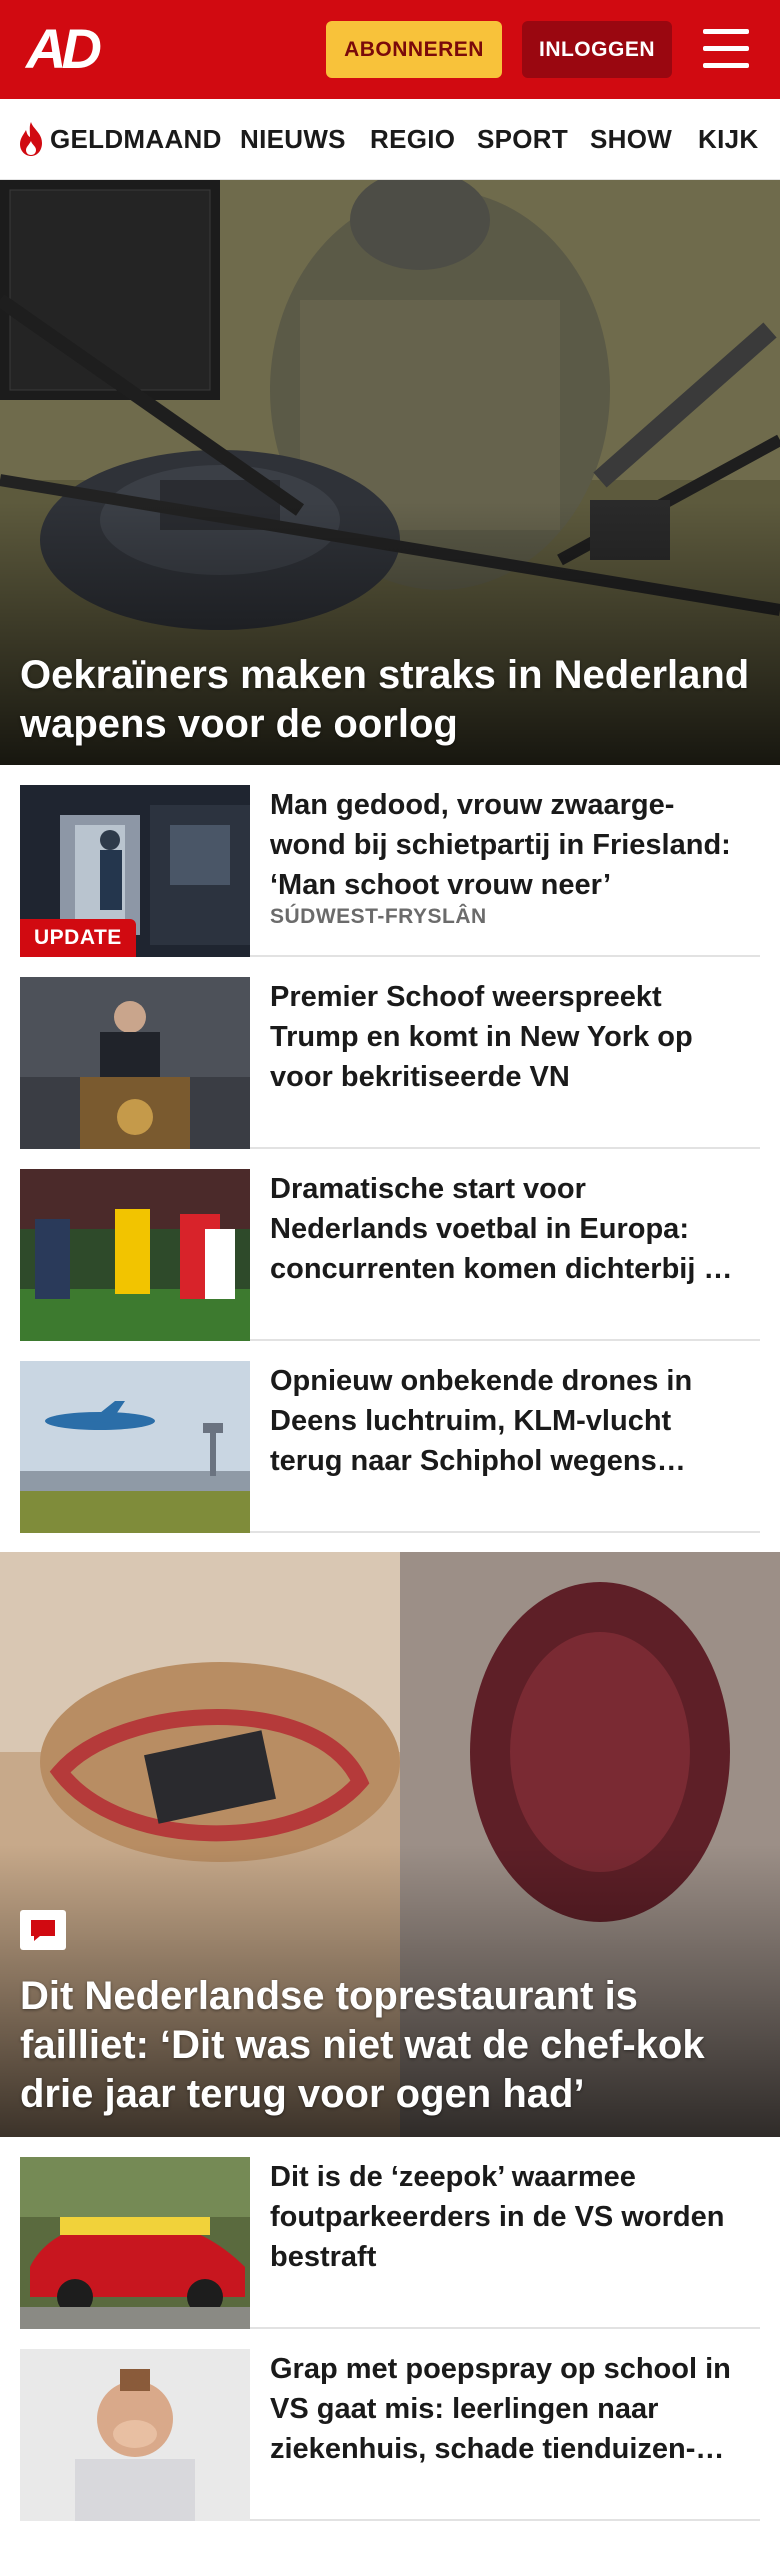 The width and height of the screenshot is (780, 2560). What do you see at coordinates (71, 49) in the screenshot?
I see `ad-logo: AD` at bounding box center [71, 49].